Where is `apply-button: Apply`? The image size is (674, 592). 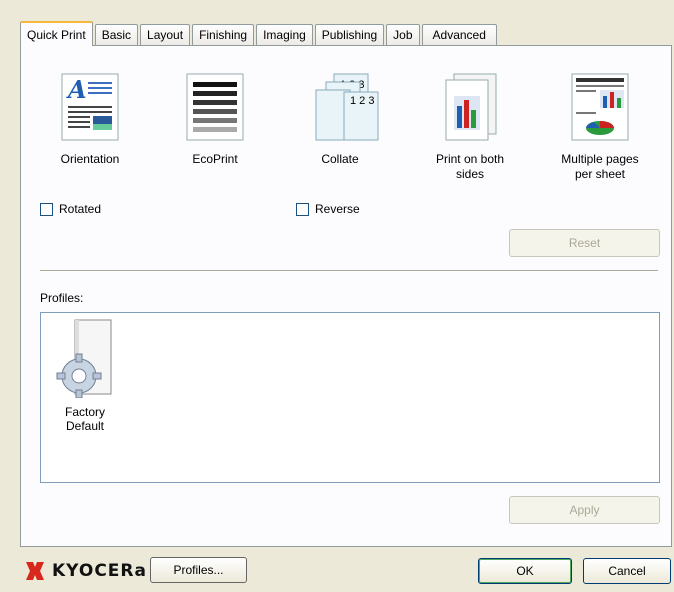 apply-button: Apply is located at coordinates (584, 510).